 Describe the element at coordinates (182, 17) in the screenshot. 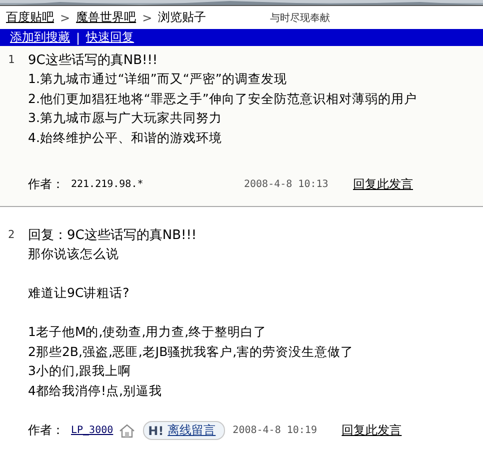

I see `breadcrumb-current: 浏览贴子` at that location.